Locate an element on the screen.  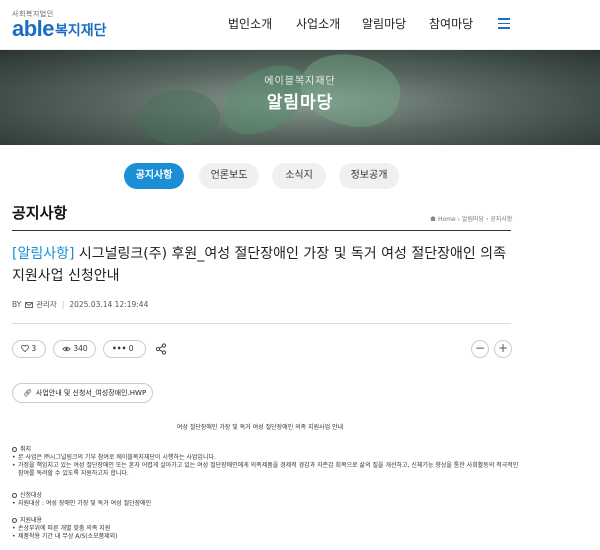
site-header: 사회복지법인 able 복지재단 법인소개 사업소개 알림마당 참여마당 is located at coordinates (300, 25).